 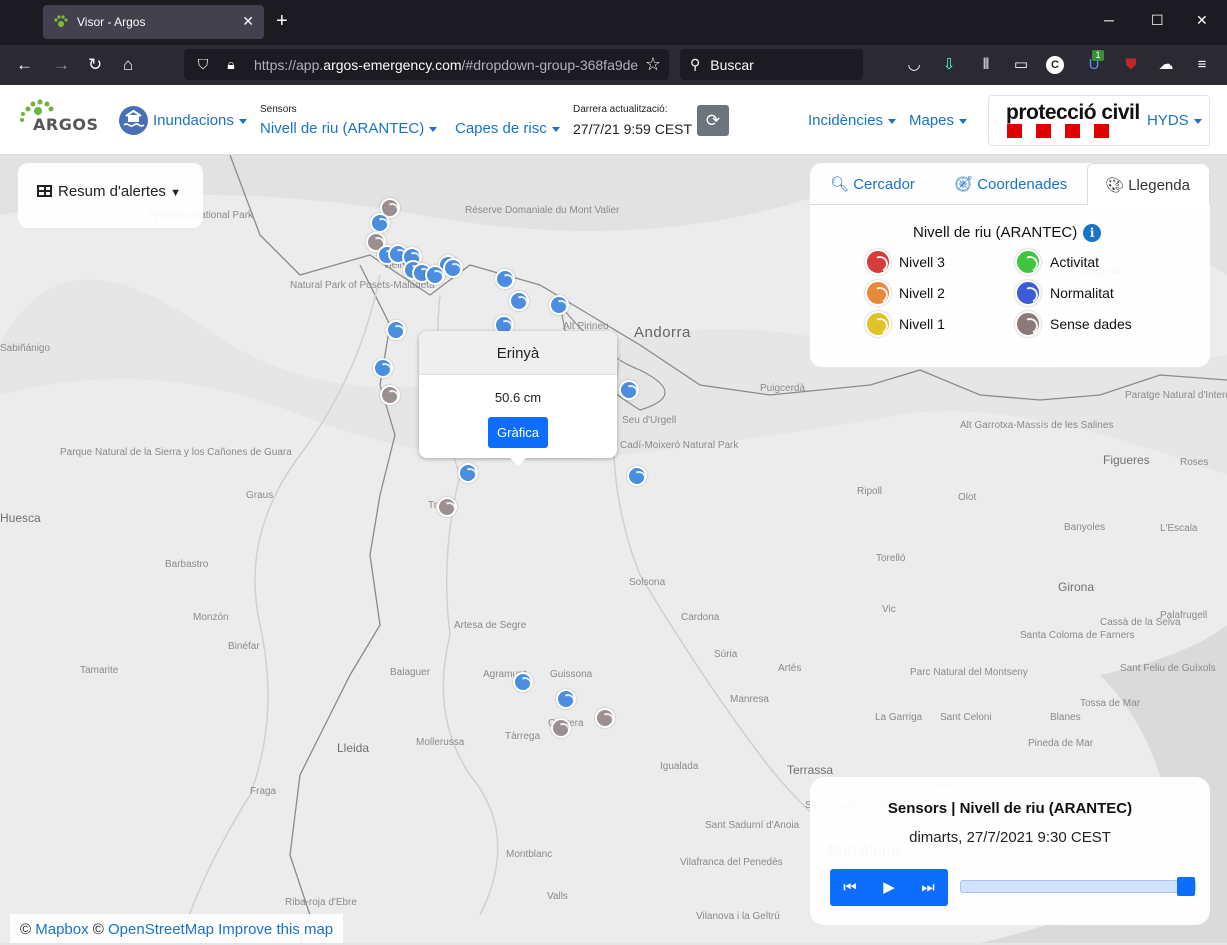 I want to click on time-slider, so click(x=1078, y=886).